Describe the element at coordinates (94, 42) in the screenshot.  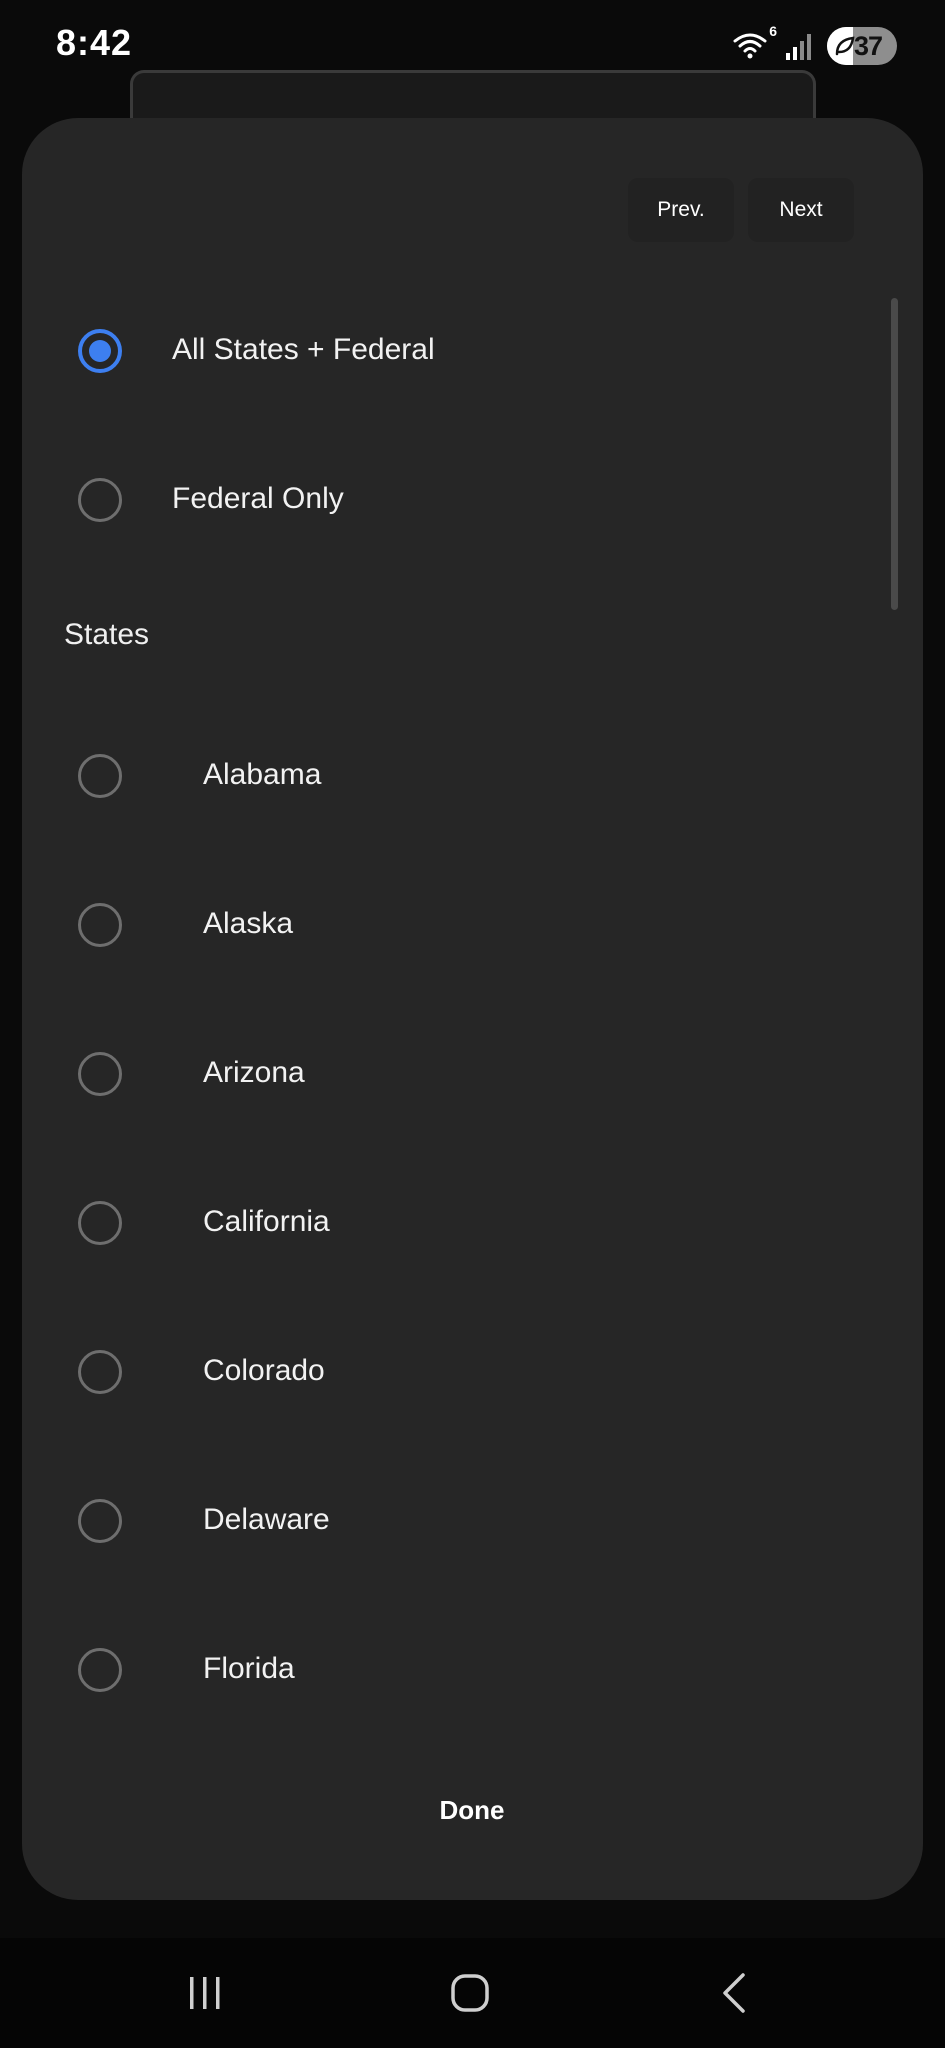
I see `status-time: 8:42` at that location.